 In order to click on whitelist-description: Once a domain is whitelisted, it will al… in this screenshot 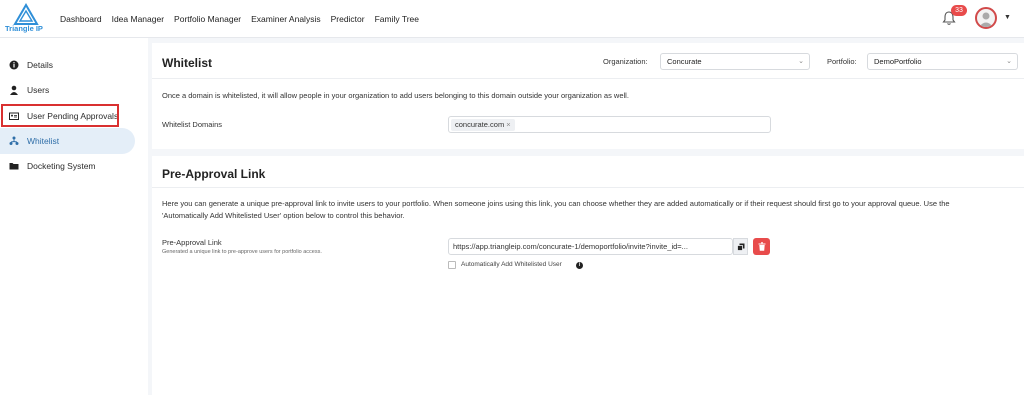, I will do `click(395, 95)`.